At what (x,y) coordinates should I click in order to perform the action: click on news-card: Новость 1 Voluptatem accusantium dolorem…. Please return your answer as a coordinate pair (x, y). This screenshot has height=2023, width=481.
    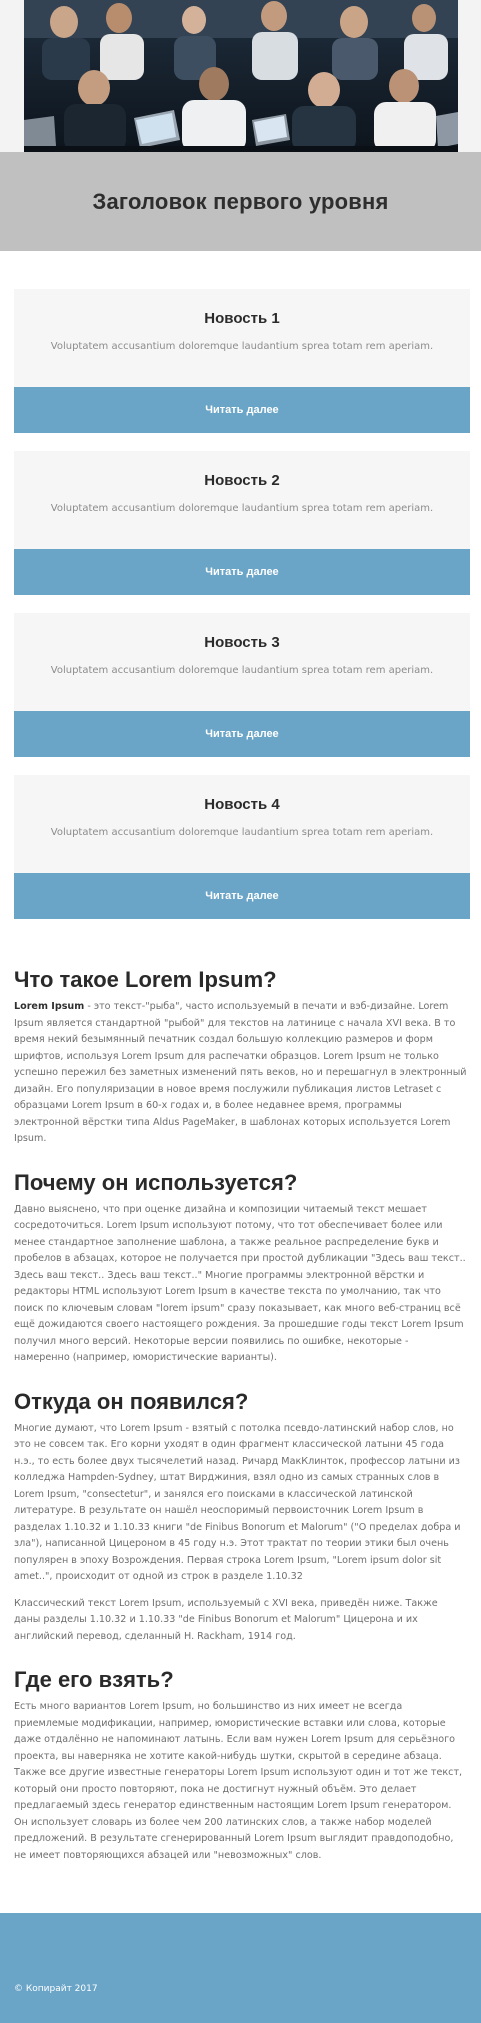
    Looking at the image, I should click on (242, 361).